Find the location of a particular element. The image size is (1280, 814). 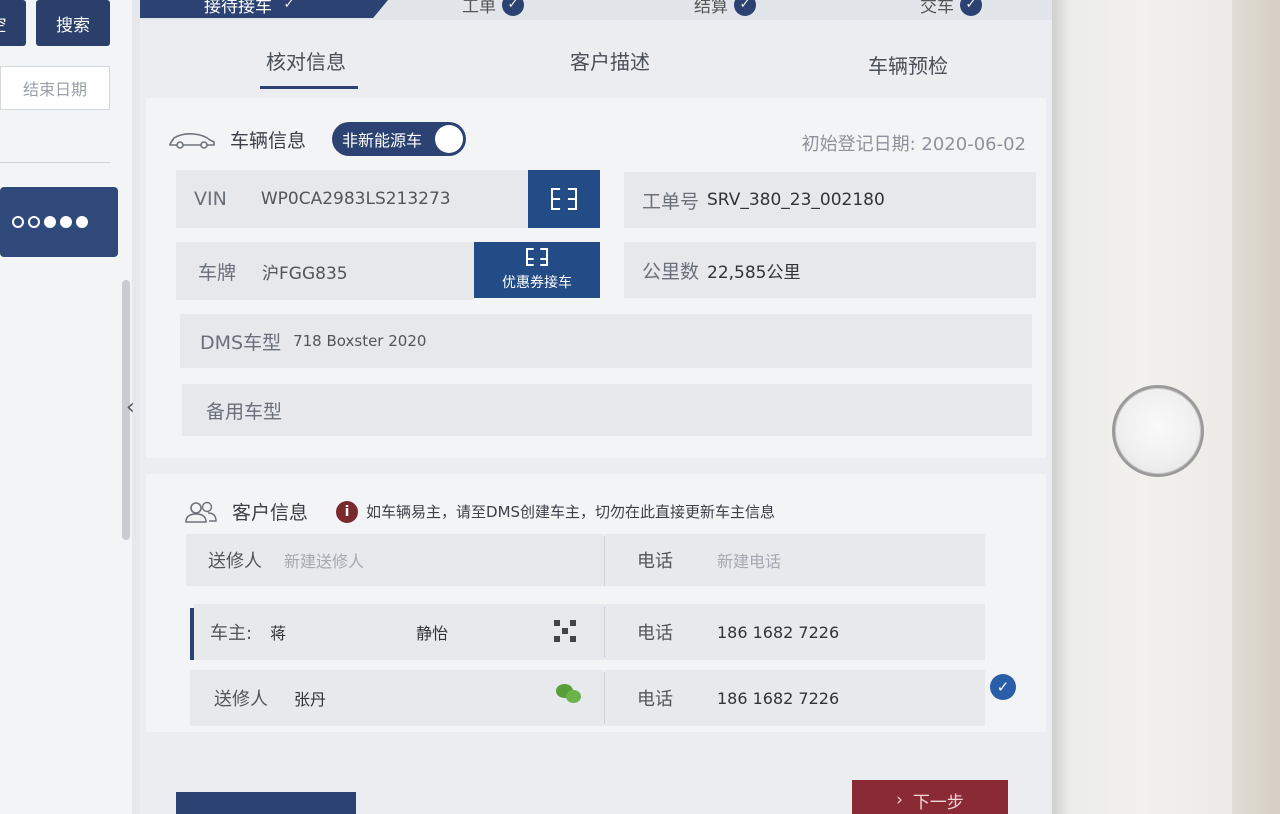

sender-name: 张丹 is located at coordinates (310, 699).